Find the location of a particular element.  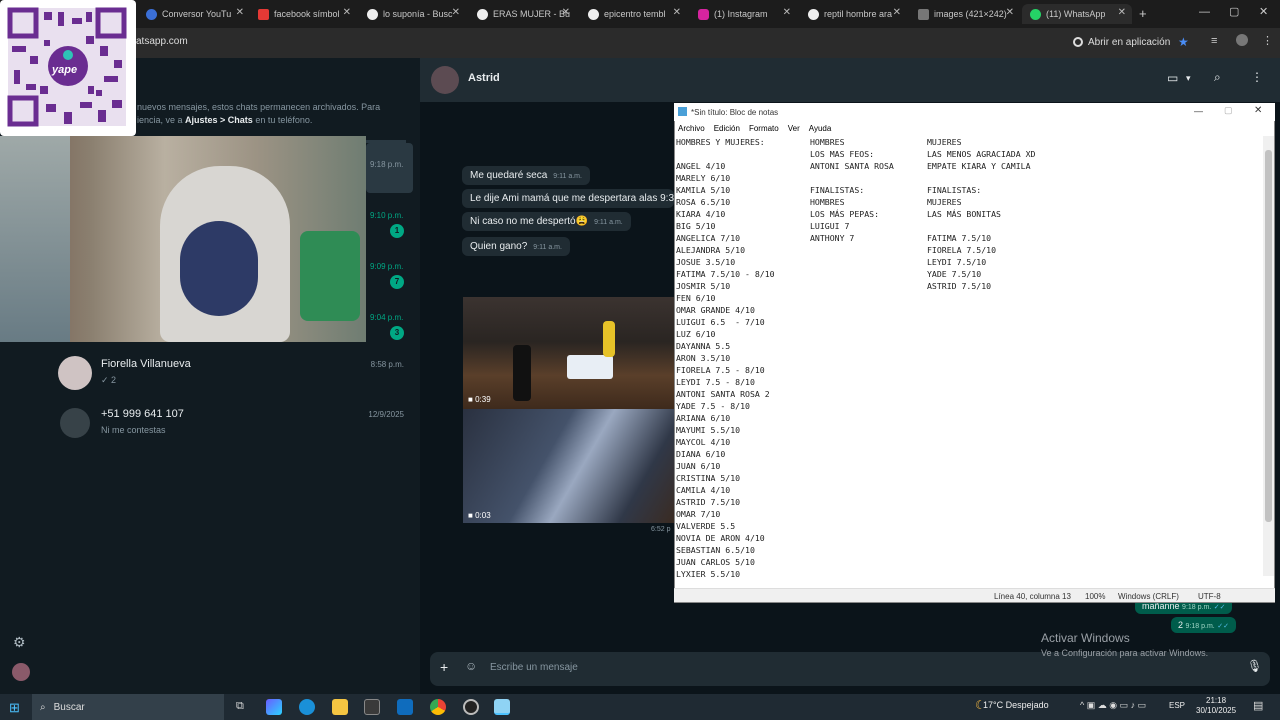

video-message: ■ 0:03 is located at coordinates (568, 466).